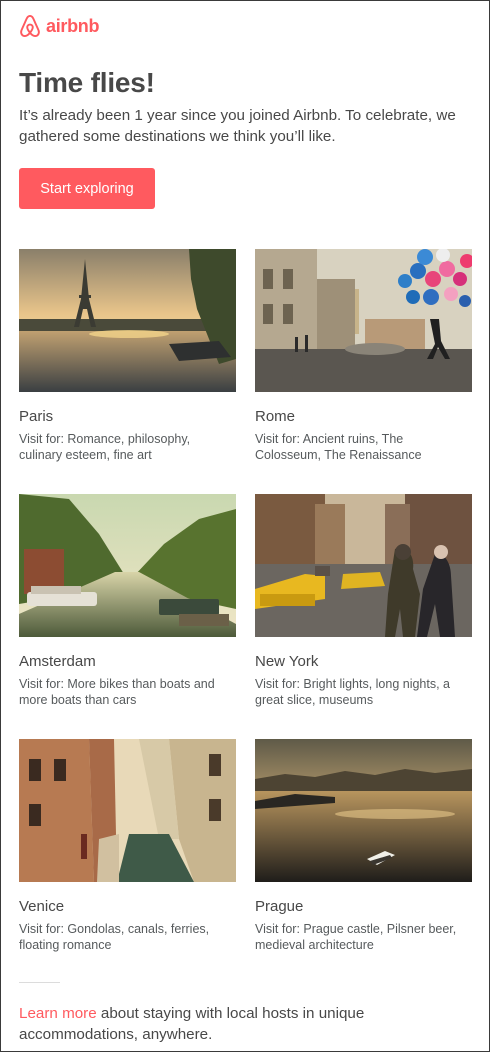  Describe the element at coordinates (127, 320) in the screenshot. I see `paris-eiffel-tower-sunset-photo` at that location.